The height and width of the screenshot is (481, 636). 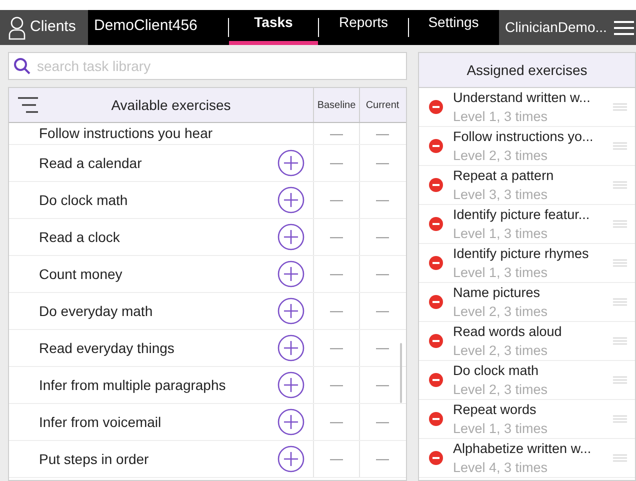 What do you see at coordinates (527, 70) in the screenshot?
I see `panel-title: Assigned exercises` at bounding box center [527, 70].